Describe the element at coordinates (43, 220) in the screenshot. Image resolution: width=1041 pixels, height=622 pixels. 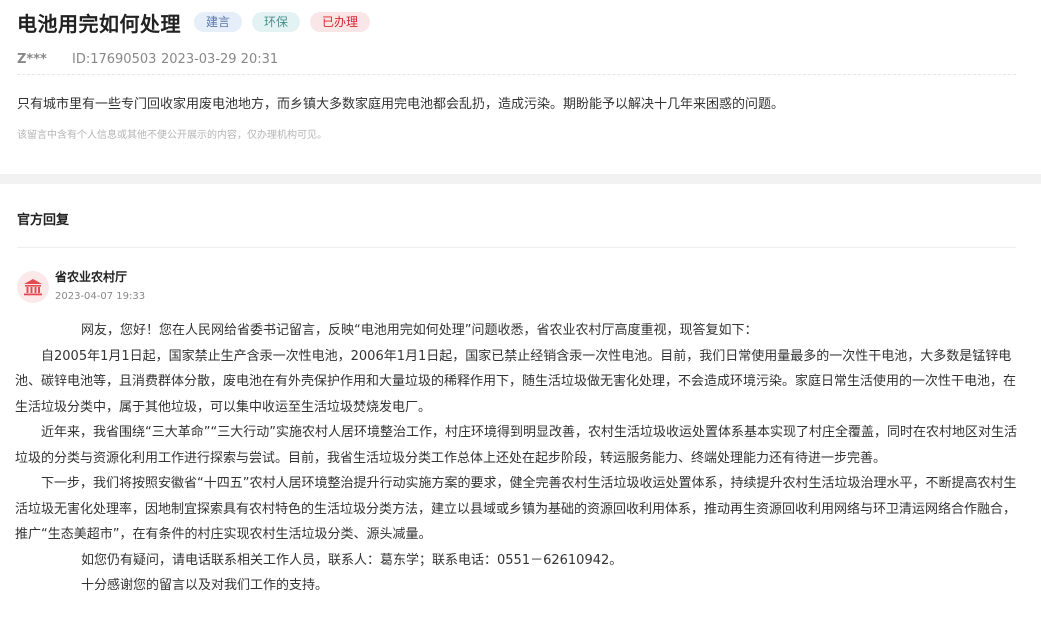
I see `official-reply-heading: 官方回复` at that location.